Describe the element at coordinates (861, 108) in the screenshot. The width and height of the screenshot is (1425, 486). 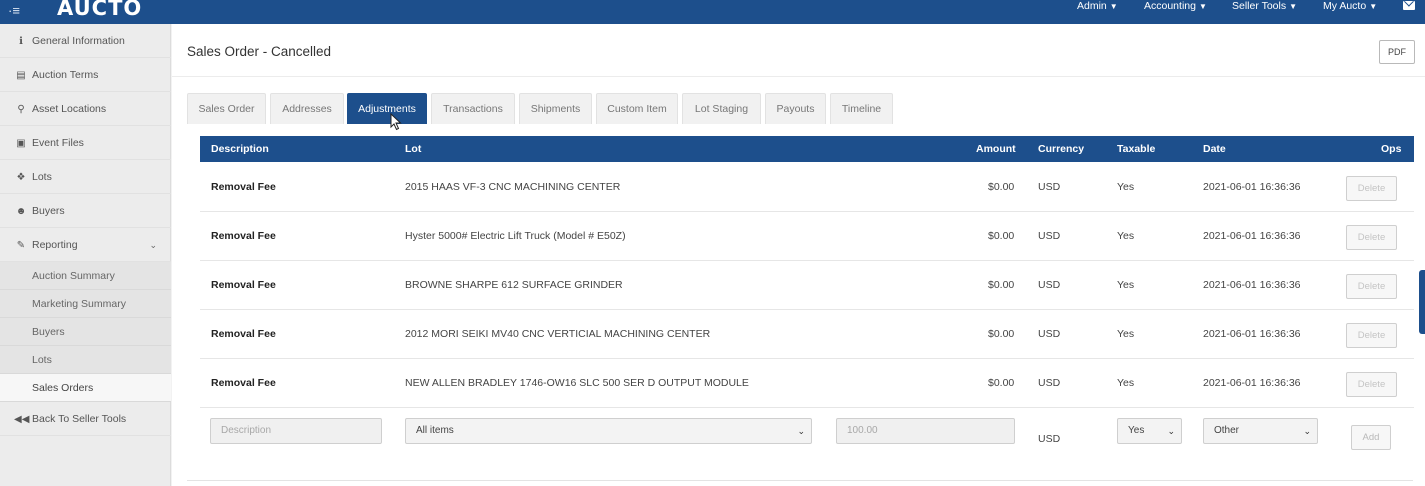
I see `tab-timeline: Timeline` at that location.